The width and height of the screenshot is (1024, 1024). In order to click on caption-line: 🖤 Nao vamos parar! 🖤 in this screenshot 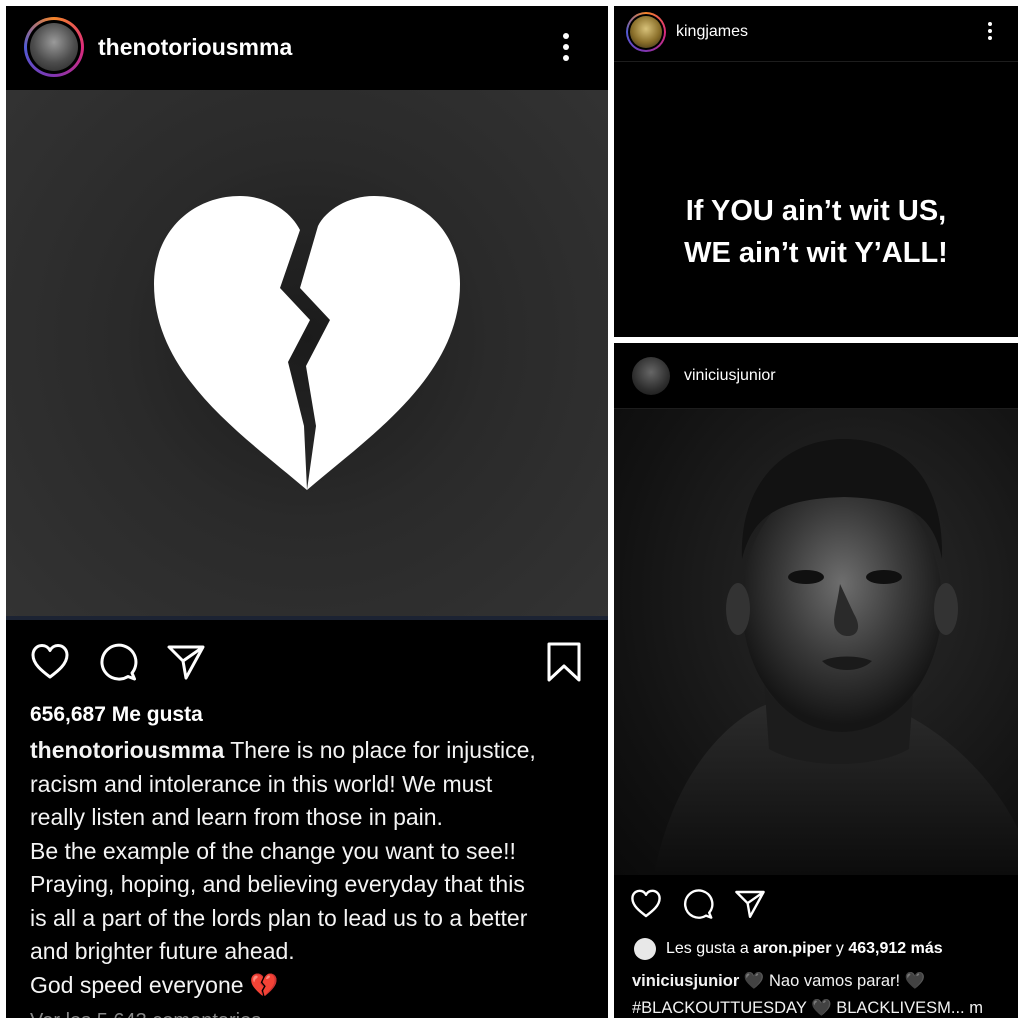, I will do `click(834, 981)`.